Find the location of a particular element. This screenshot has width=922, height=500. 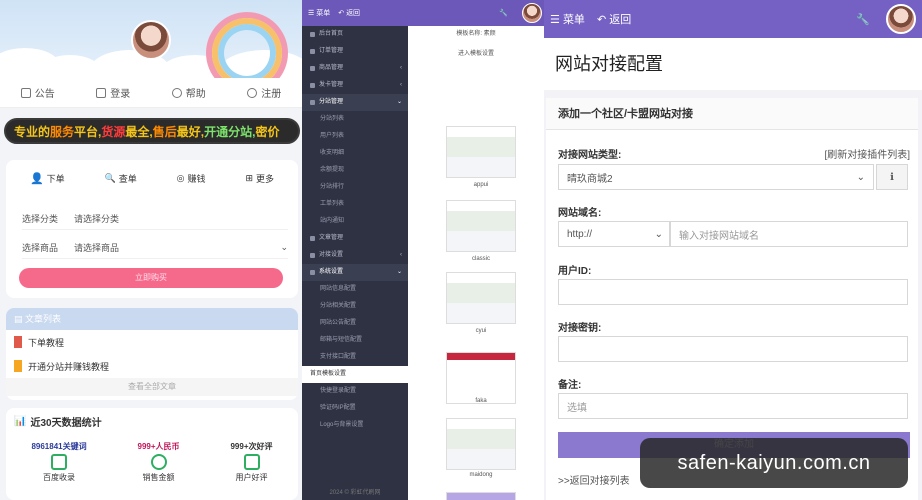

sidebar-item: Logo与背景设置 is located at coordinates (355, 425).